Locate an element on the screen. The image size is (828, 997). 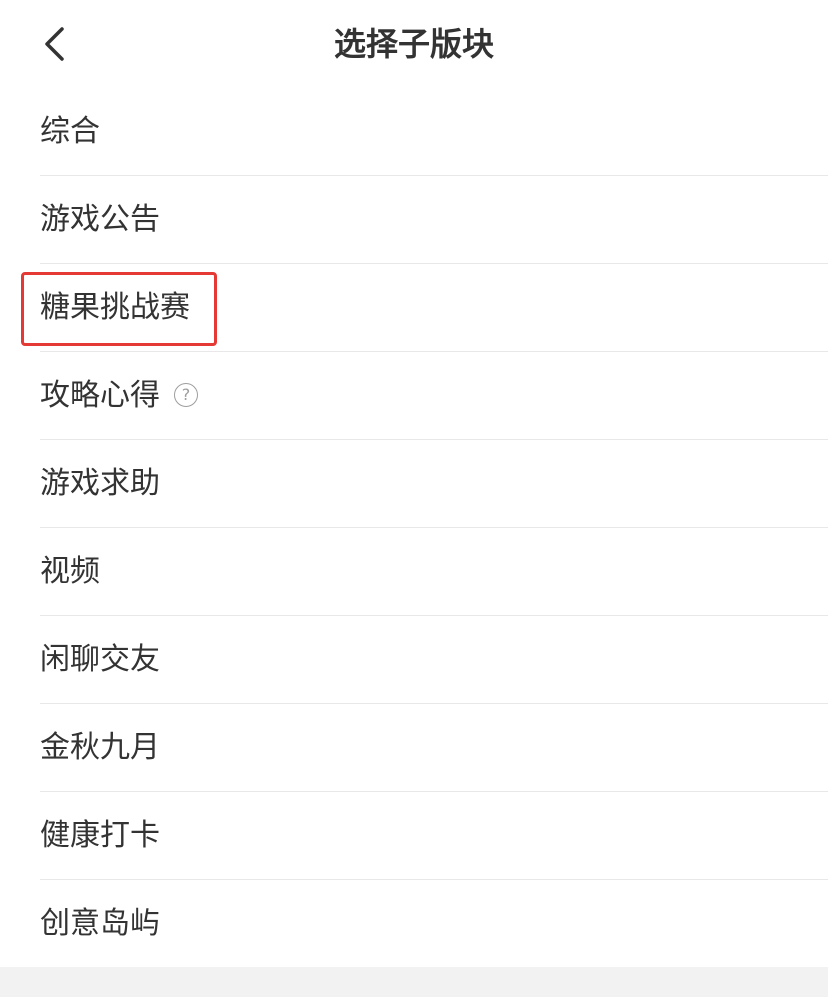
chevron-left-icon is located at coordinates (54, 44).